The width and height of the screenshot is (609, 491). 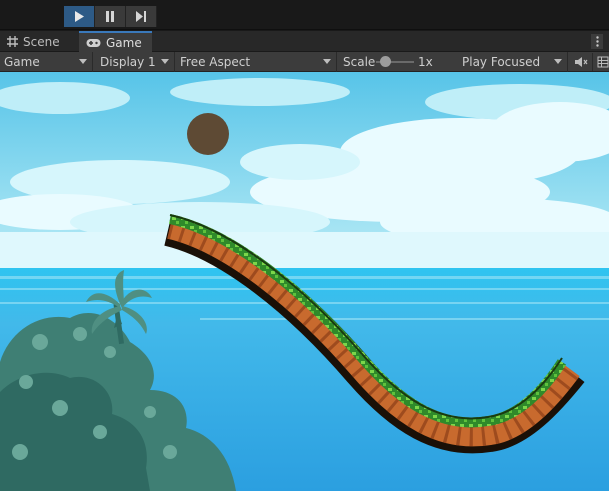 I want to click on scale-label: Scale, so click(x=359, y=62).